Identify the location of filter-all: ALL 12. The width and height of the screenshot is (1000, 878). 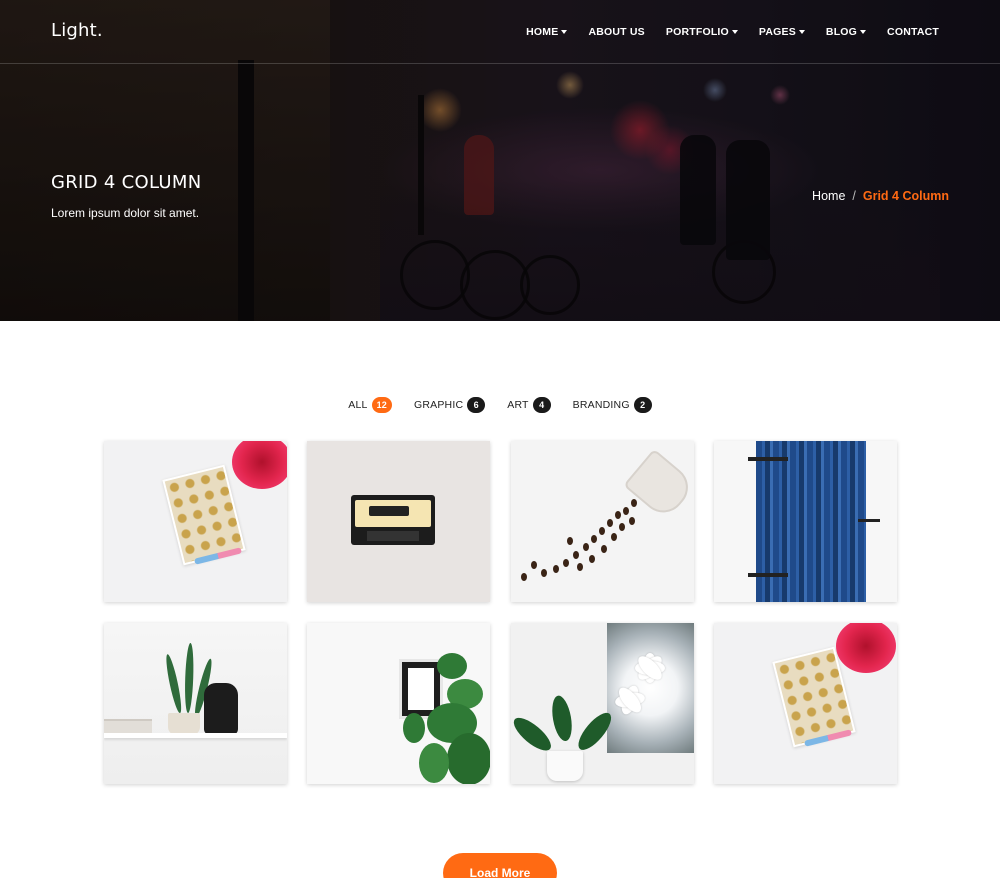
(370, 405).